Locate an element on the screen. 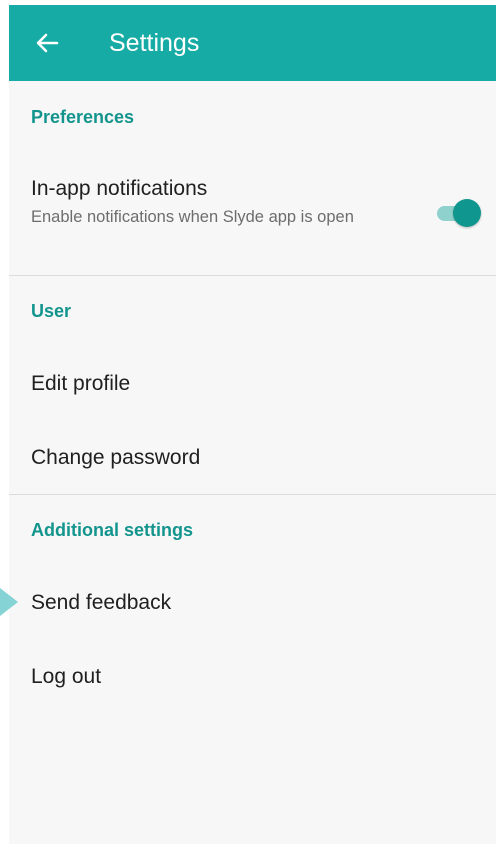  pointer-arrow-icon is located at coordinates (9, 602).